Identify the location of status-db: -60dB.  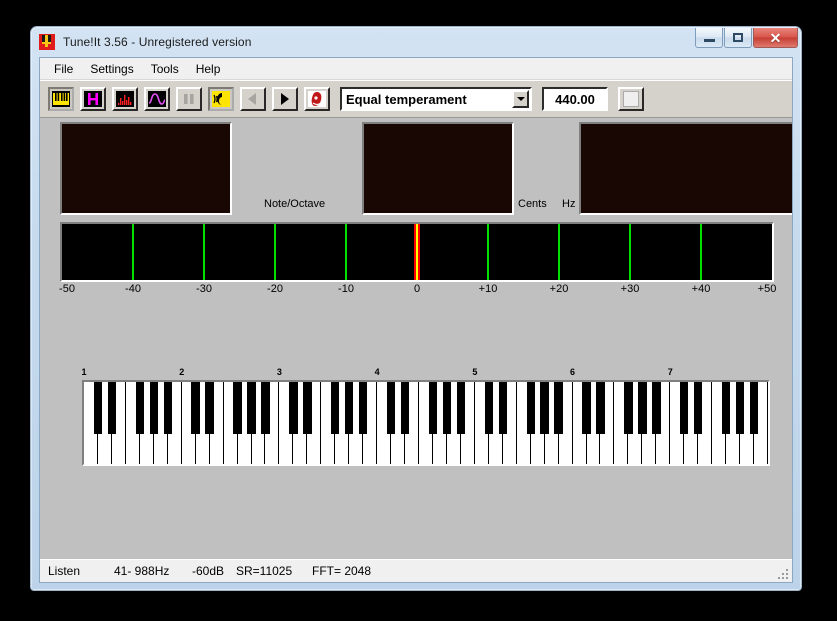
(208, 571).